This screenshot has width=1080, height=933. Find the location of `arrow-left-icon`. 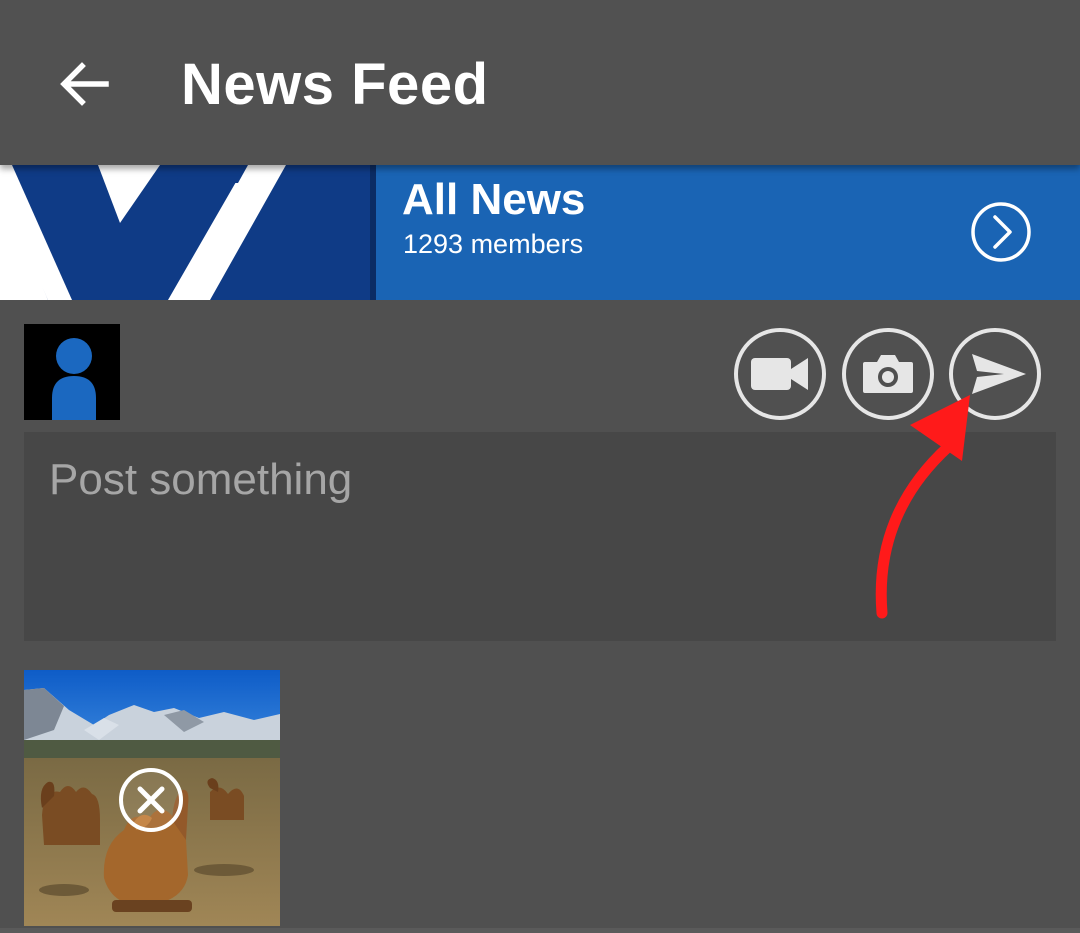

arrow-left-icon is located at coordinates (84, 84).